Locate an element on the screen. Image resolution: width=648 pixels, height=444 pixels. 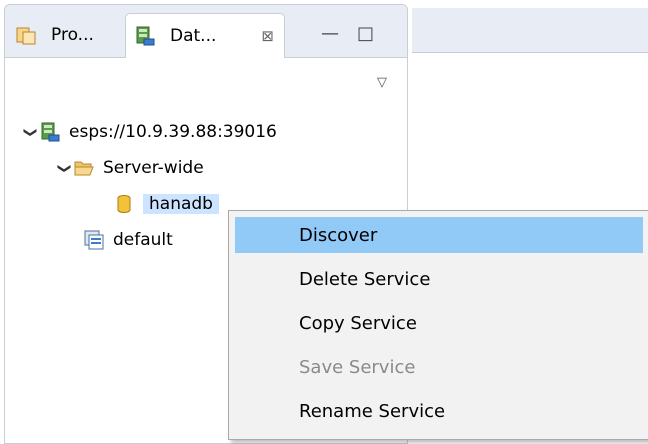
folder-open-icon is located at coordinates (84, 168).